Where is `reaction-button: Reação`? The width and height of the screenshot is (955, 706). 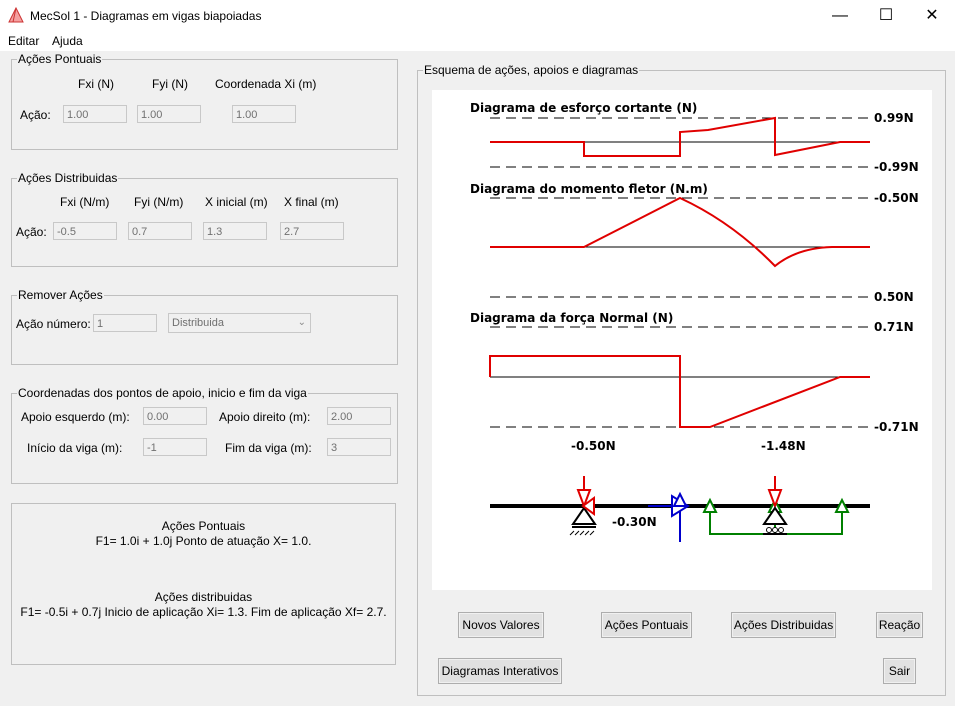 reaction-button: Reação is located at coordinates (899, 625).